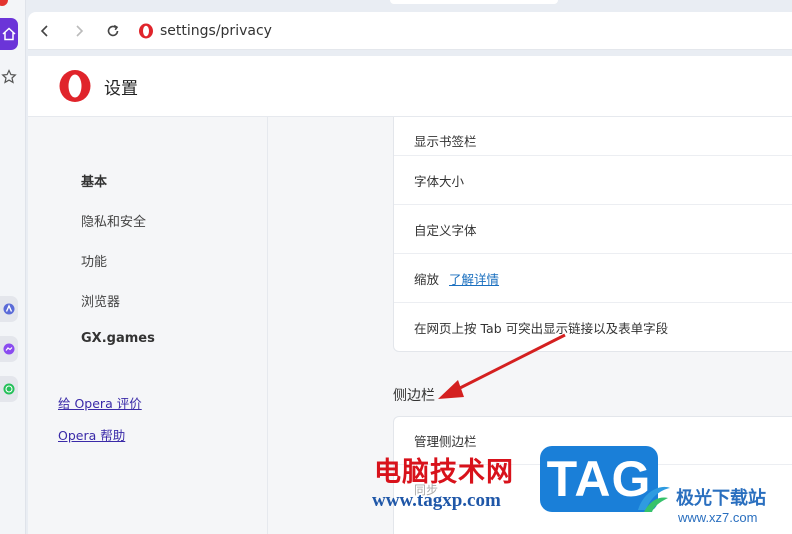 The image size is (792, 534). What do you see at coordinates (410, 86) in the screenshot?
I see `settings-header: 设置` at bounding box center [410, 86].